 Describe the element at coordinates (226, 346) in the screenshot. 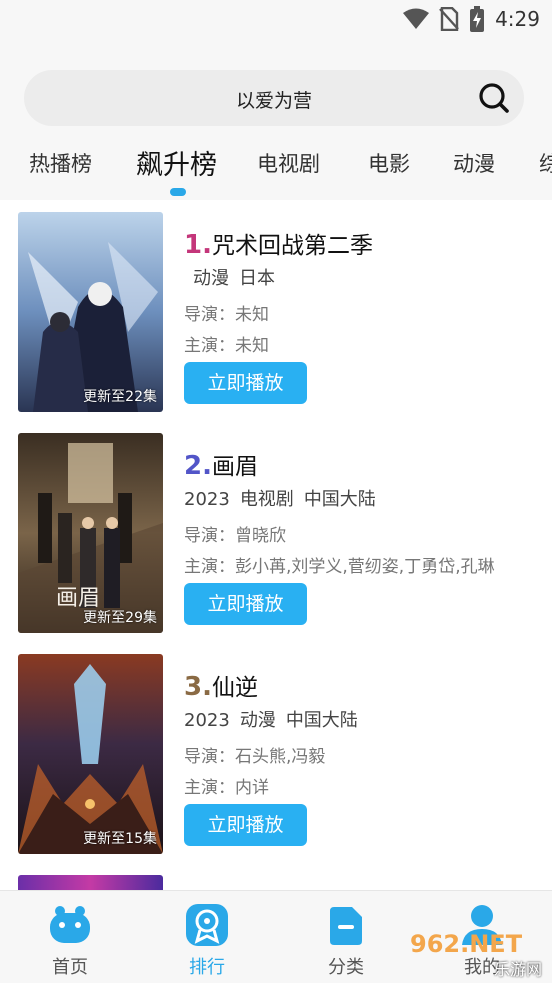

I see `cast: 主演：未知` at that location.